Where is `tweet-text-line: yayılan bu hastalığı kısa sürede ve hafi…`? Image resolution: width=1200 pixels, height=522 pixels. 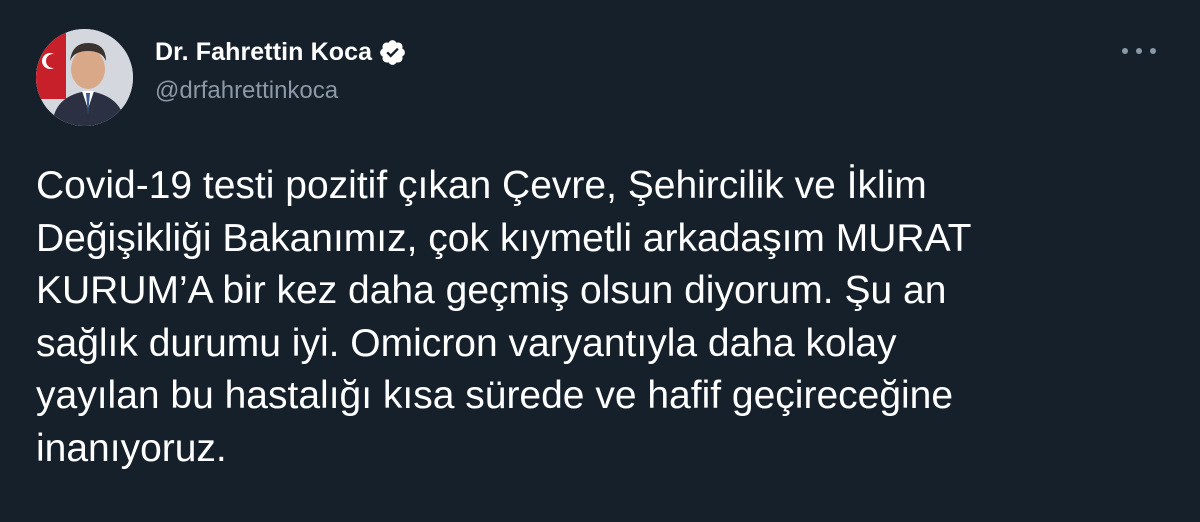
tweet-text-line: yayılan bu hastalığı kısa sürede ve hafi… is located at coordinates (495, 395).